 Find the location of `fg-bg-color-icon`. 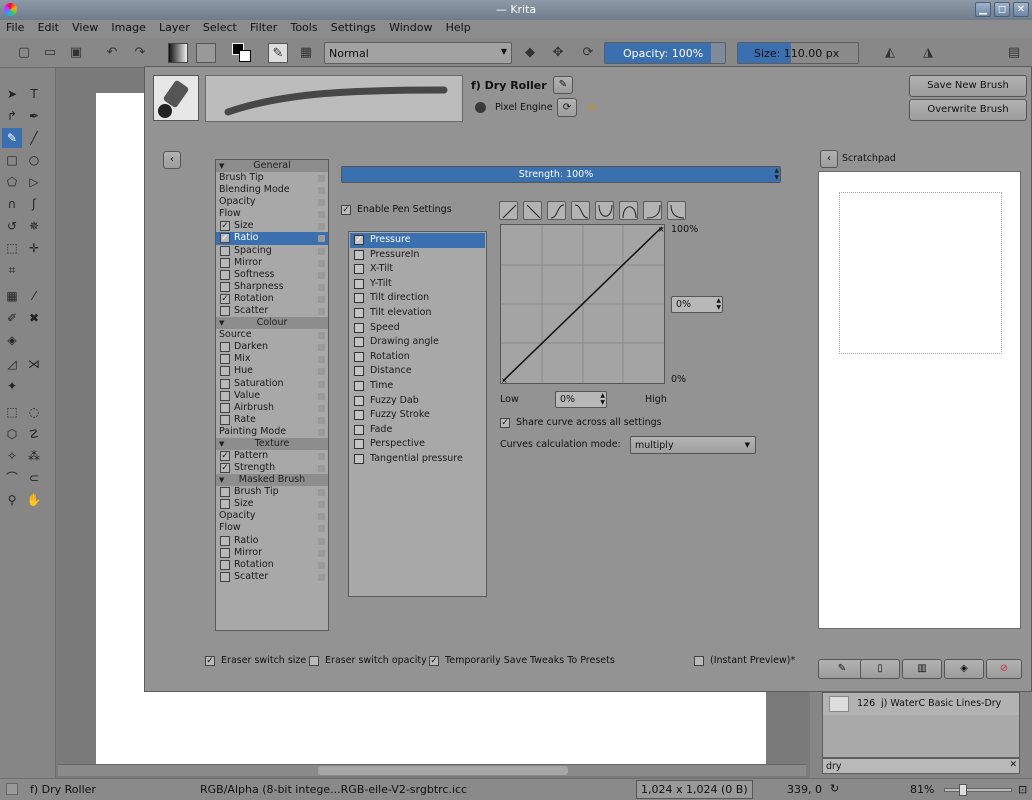

fg-bg-color-icon is located at coordinates (242, 53).